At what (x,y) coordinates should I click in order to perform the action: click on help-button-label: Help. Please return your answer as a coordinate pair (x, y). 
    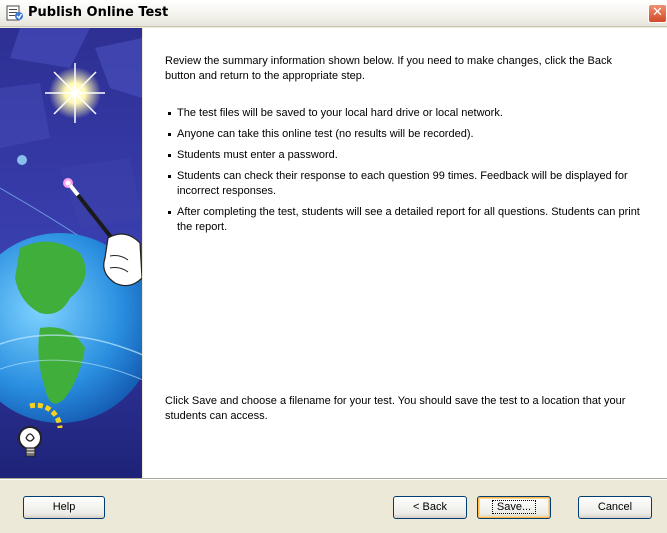
    Looking at the image, I should click on (64, 507).